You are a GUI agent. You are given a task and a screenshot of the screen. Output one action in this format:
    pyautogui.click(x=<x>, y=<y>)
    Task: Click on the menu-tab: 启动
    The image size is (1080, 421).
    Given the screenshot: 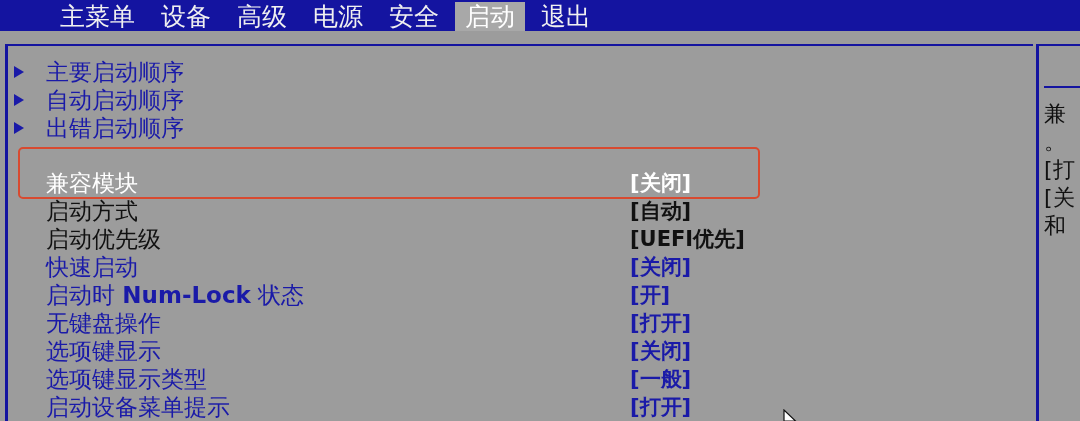 What is the action you would take?
    pyautogui.click(x=490, y=16)
    